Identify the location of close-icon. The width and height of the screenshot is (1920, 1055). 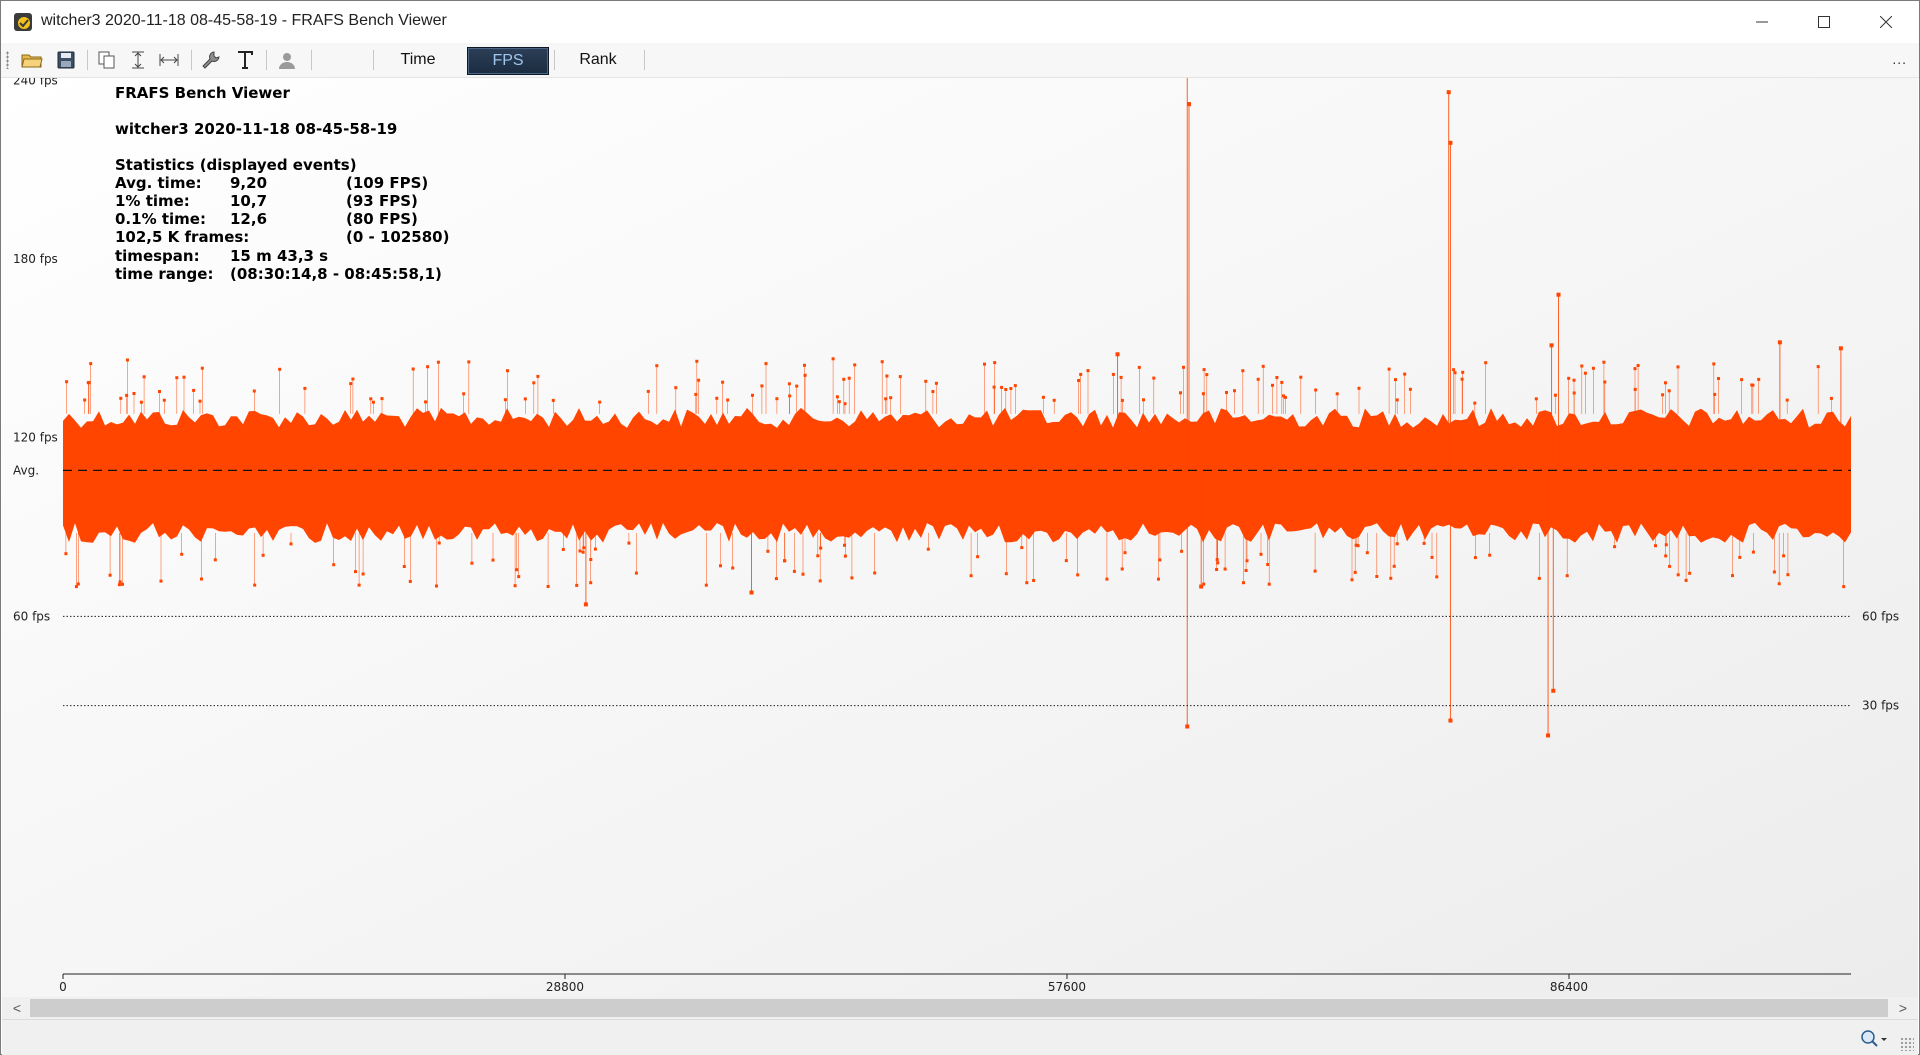
(1886, 22).